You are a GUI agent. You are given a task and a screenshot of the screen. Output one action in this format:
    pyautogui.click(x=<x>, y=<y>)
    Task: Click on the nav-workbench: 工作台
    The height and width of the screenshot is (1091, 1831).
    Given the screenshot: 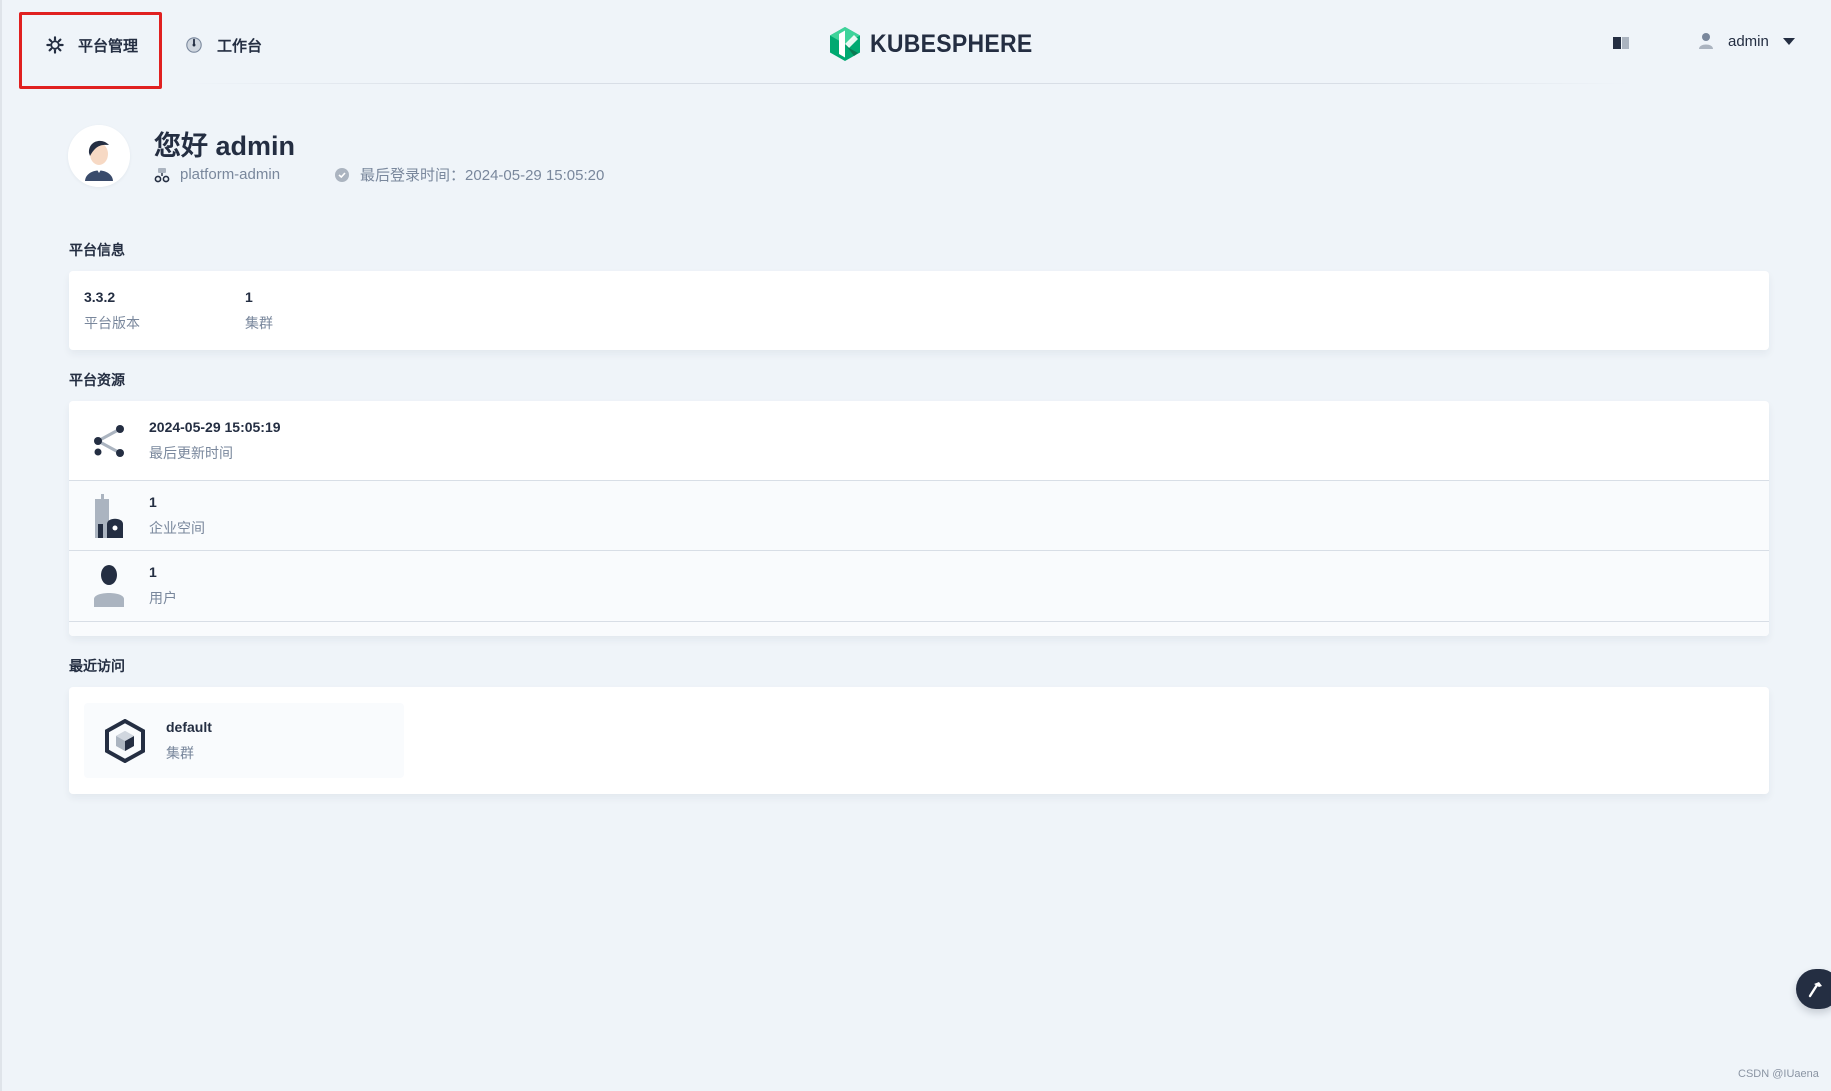 What is the action you would take?
    pyautogui.click(x=223, y=45)
    